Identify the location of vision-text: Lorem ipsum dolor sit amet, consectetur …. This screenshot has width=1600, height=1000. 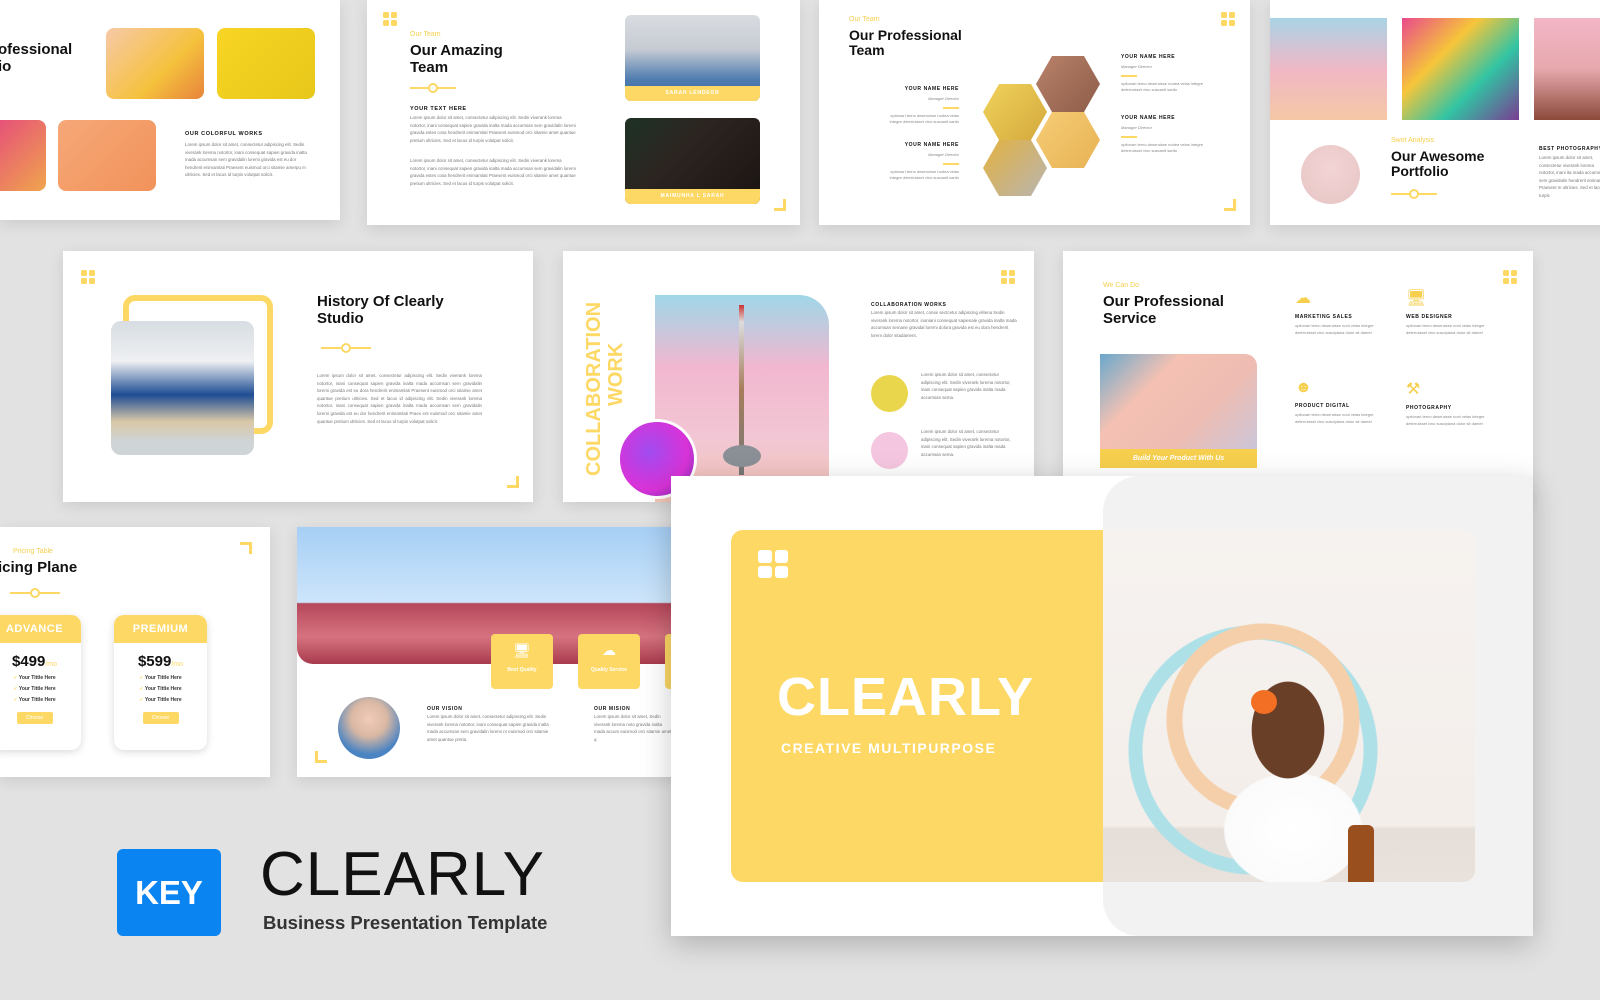
(488, 728).